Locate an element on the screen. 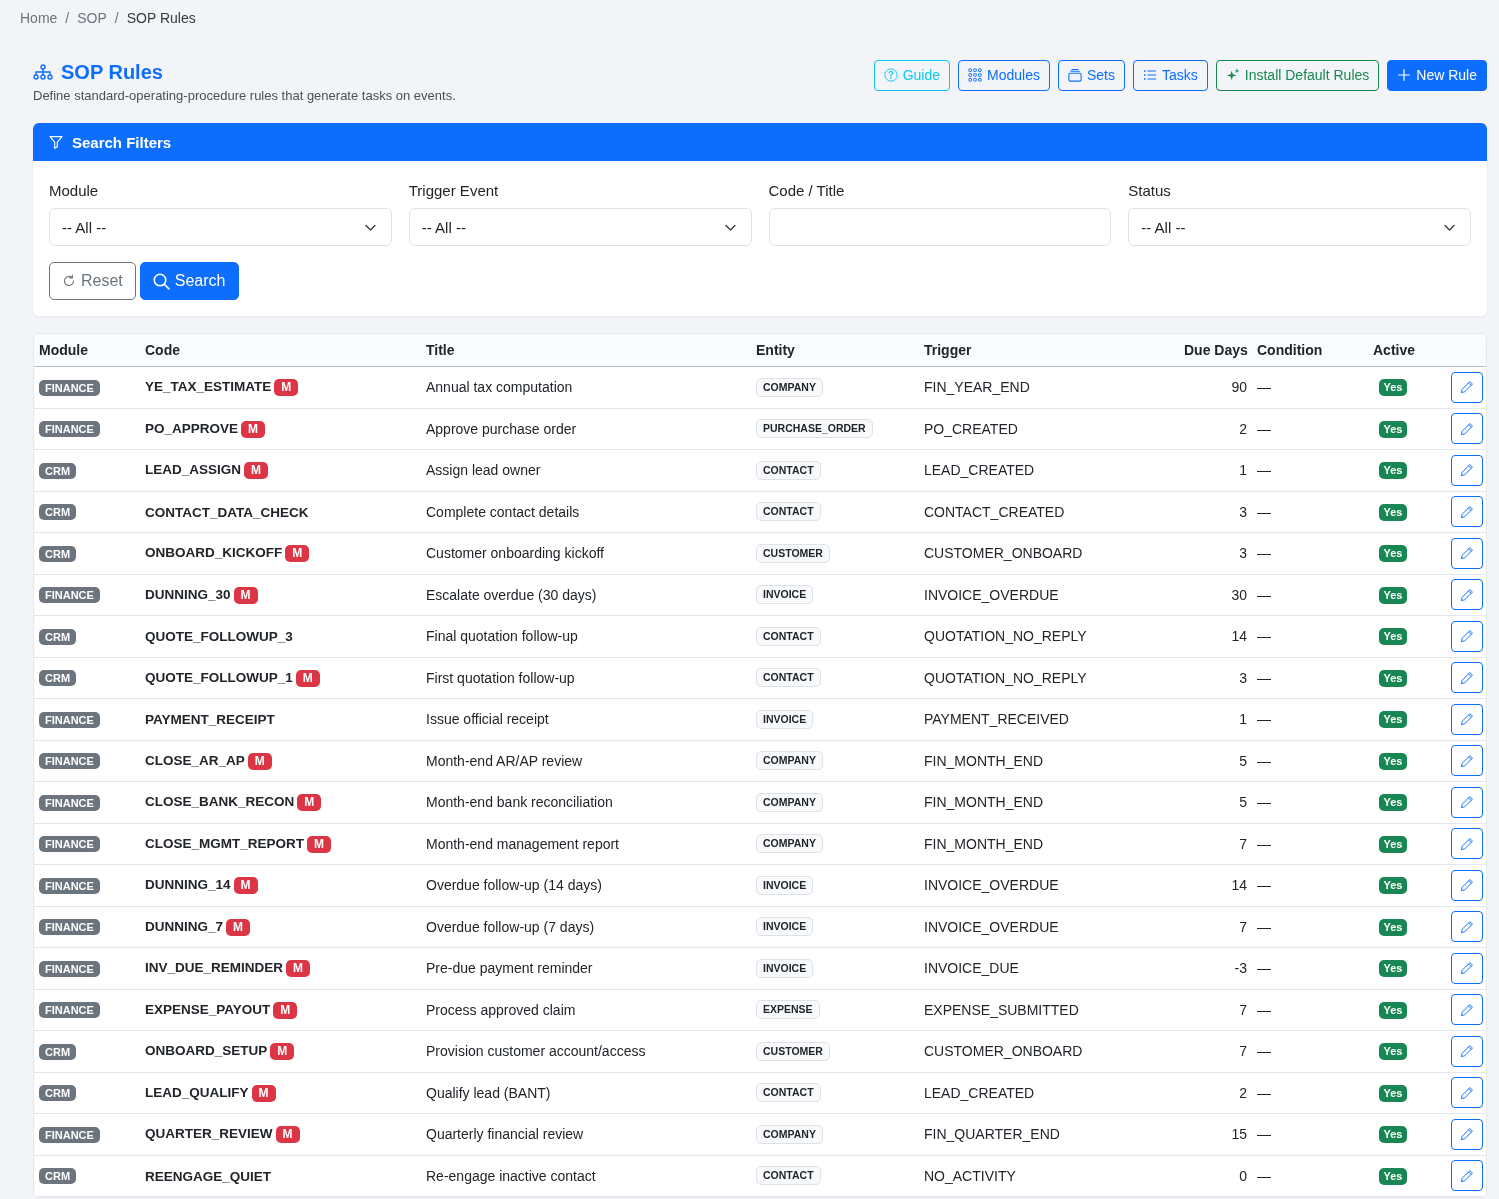 This screenshot has height=1199, width=1499. trigger-event: FIN_QUARTER_END is located at coordinates (992, 1134).